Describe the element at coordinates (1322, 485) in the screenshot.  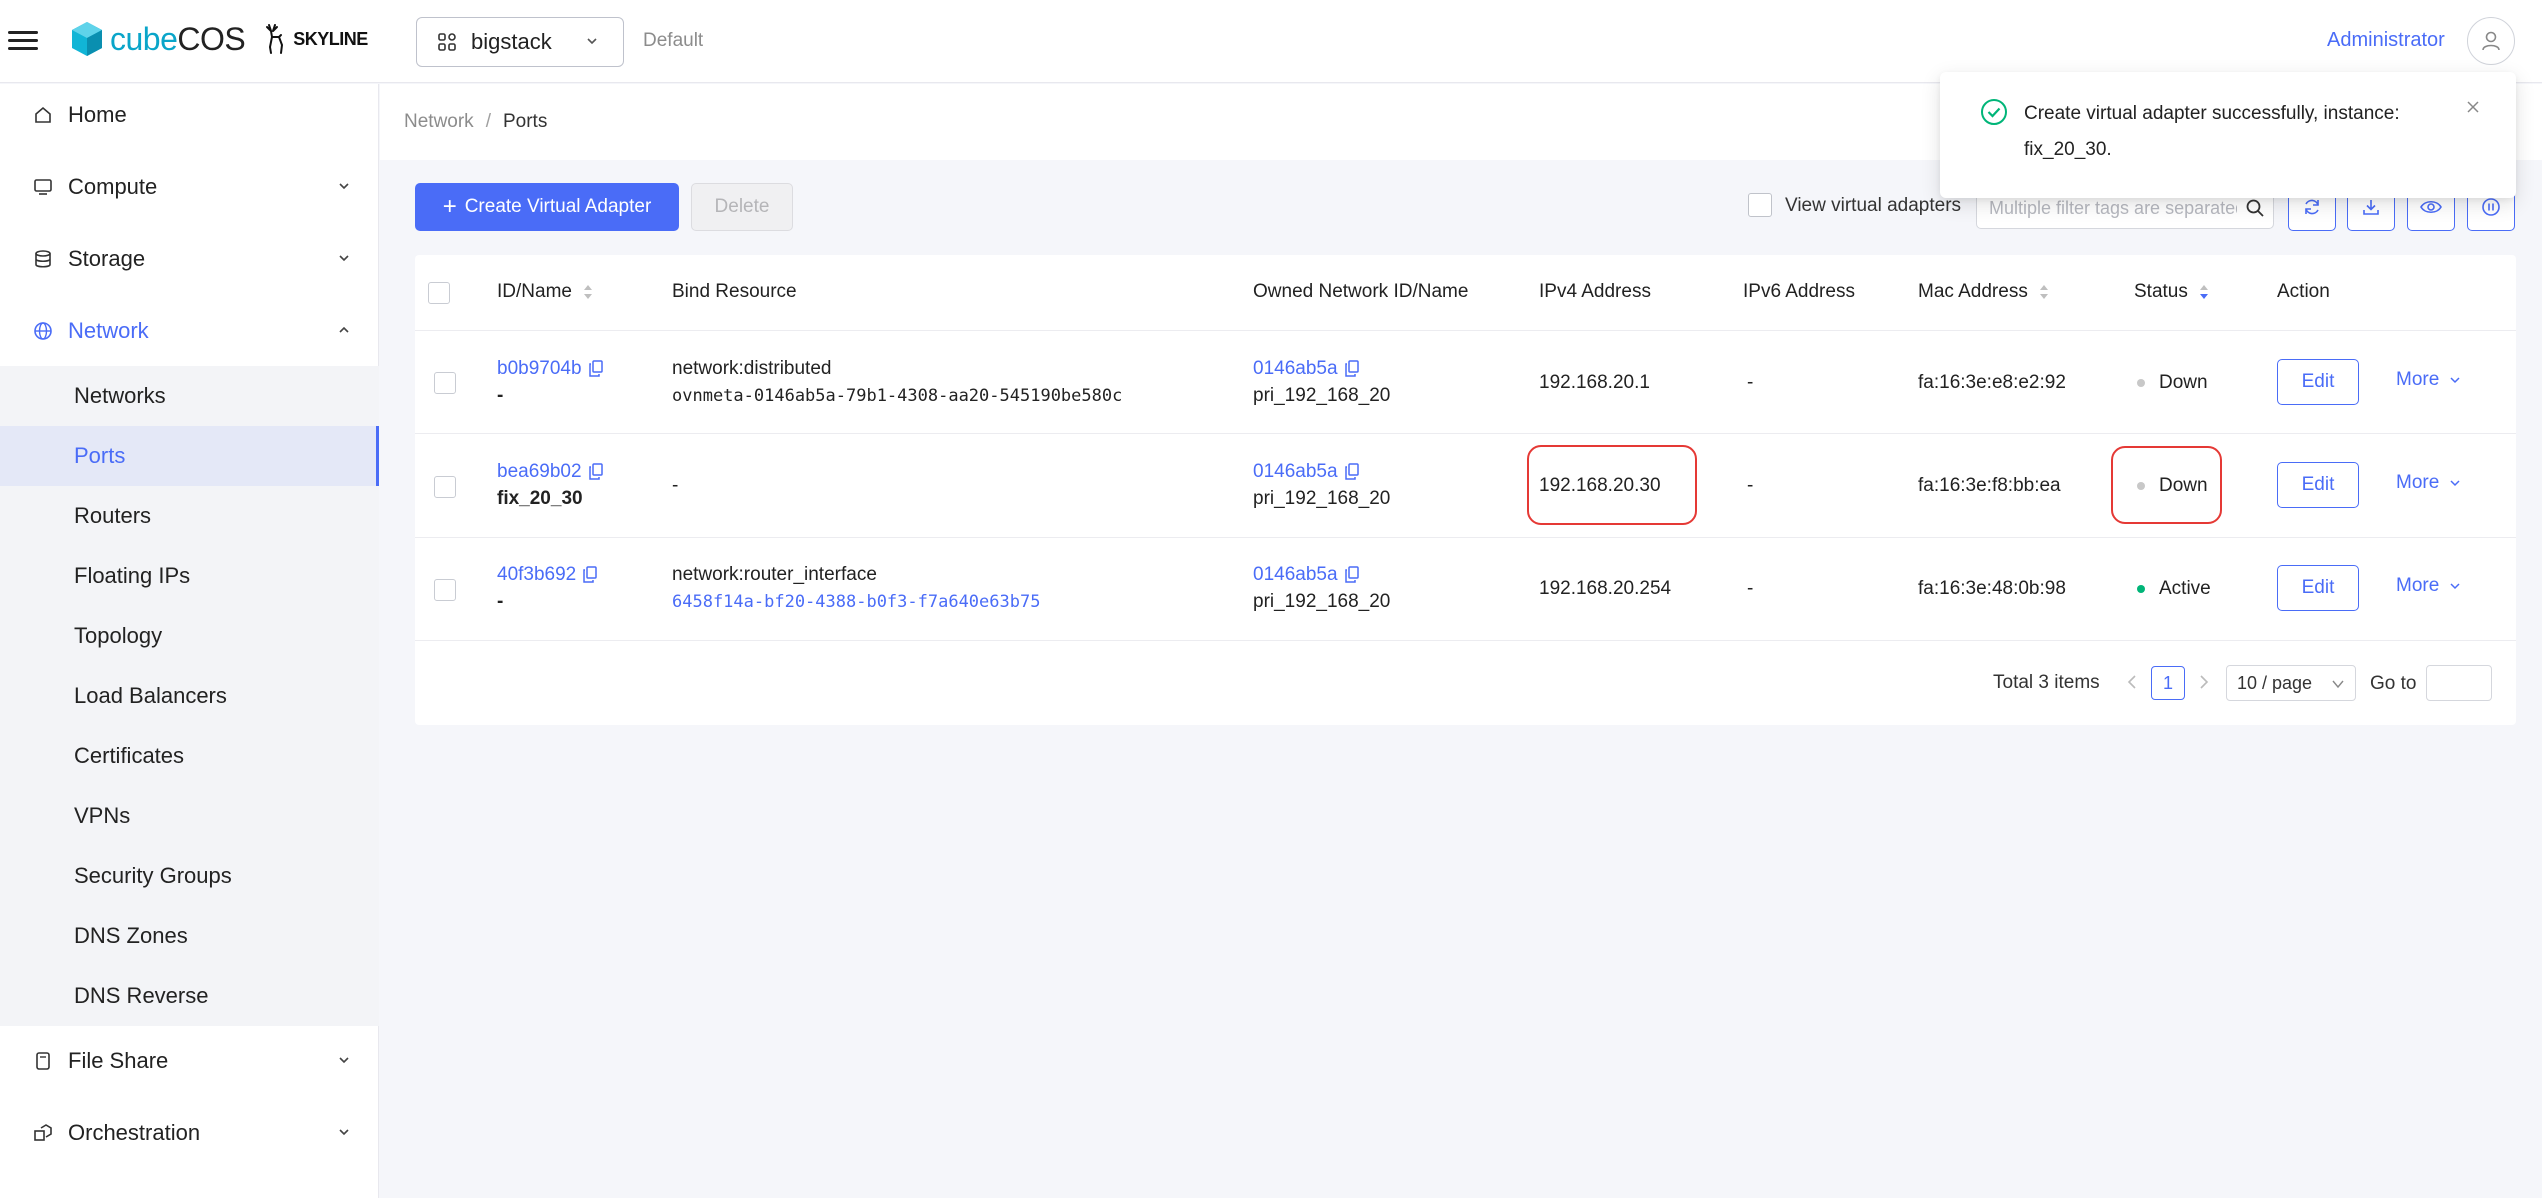
I see `owned-network: 0146ab5a pri_192_168_20` at that location.